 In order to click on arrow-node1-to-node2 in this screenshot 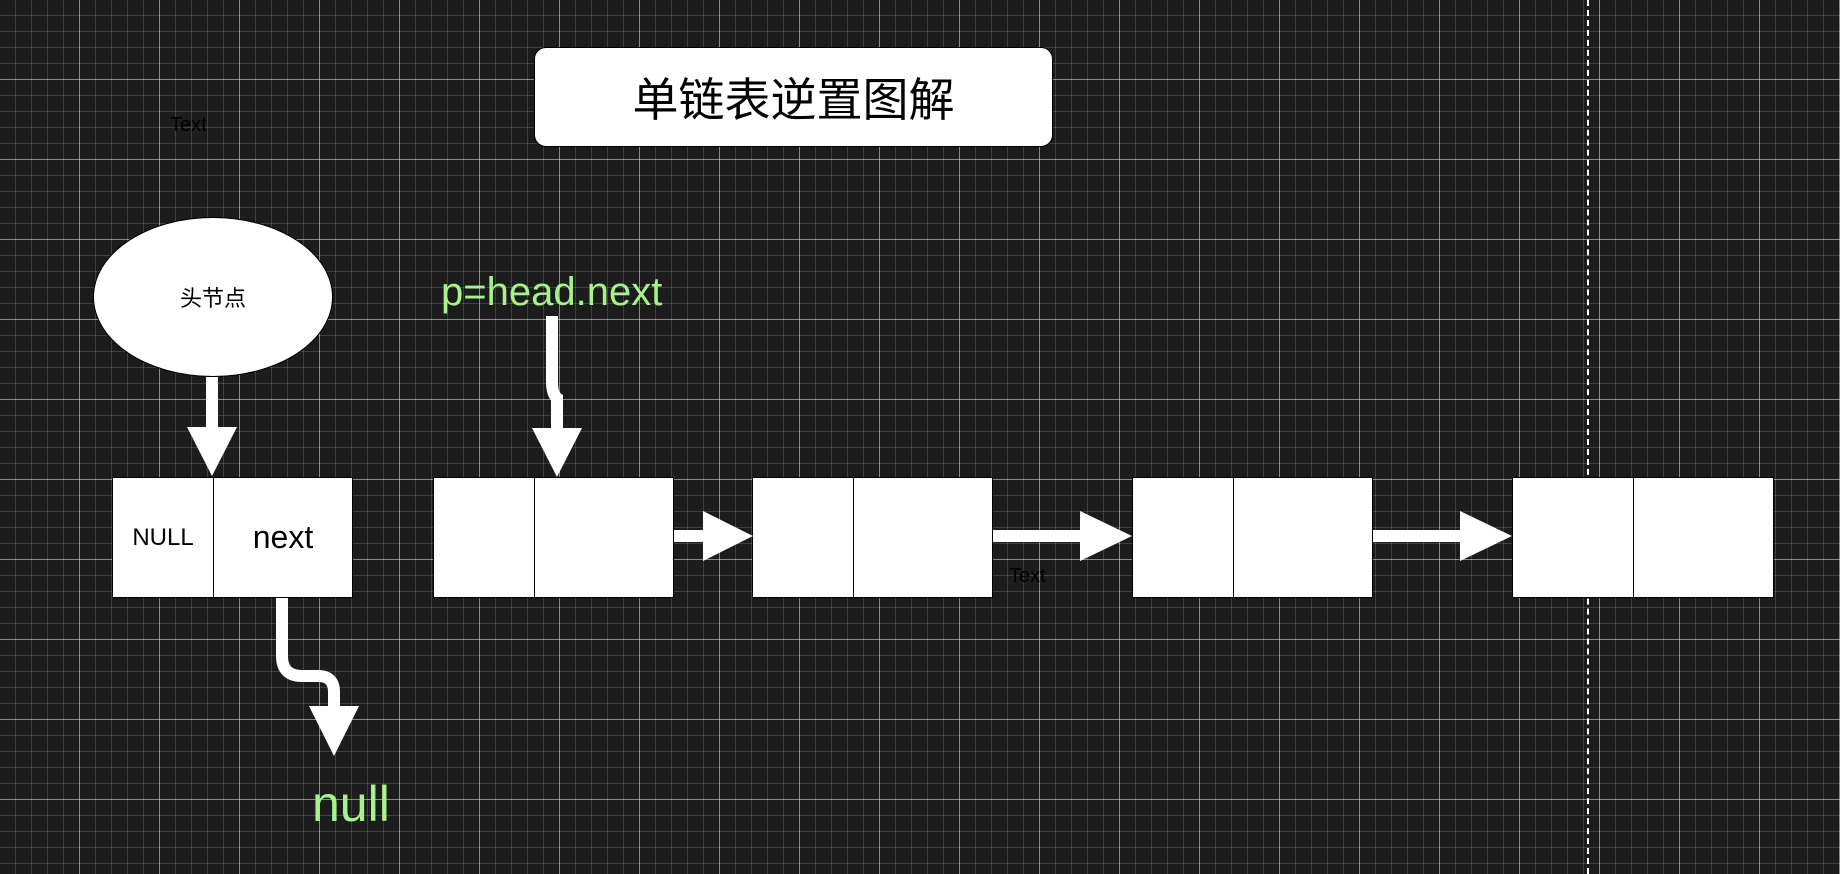, I will do `click(713, 536)`.